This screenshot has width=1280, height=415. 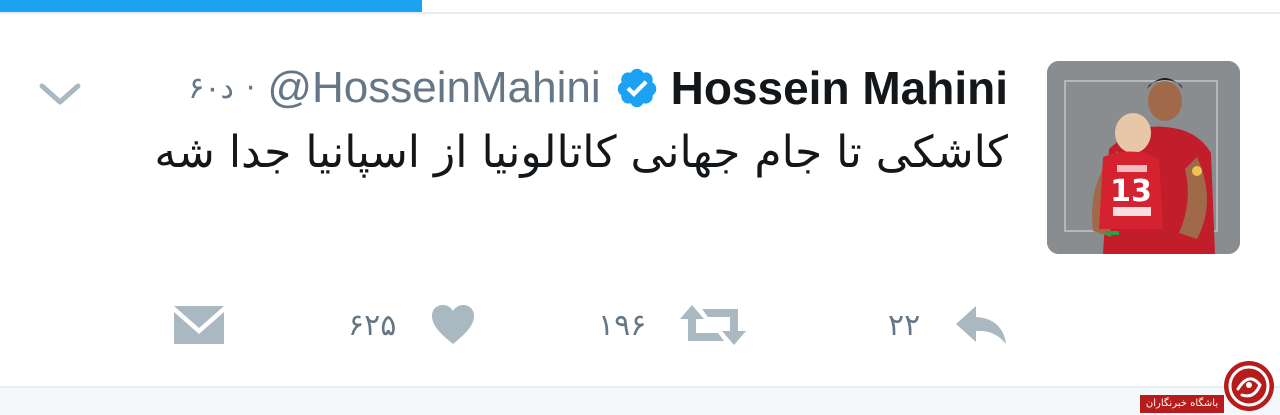 I want to click on loading-progress-fill, so click(x=211, y=6).